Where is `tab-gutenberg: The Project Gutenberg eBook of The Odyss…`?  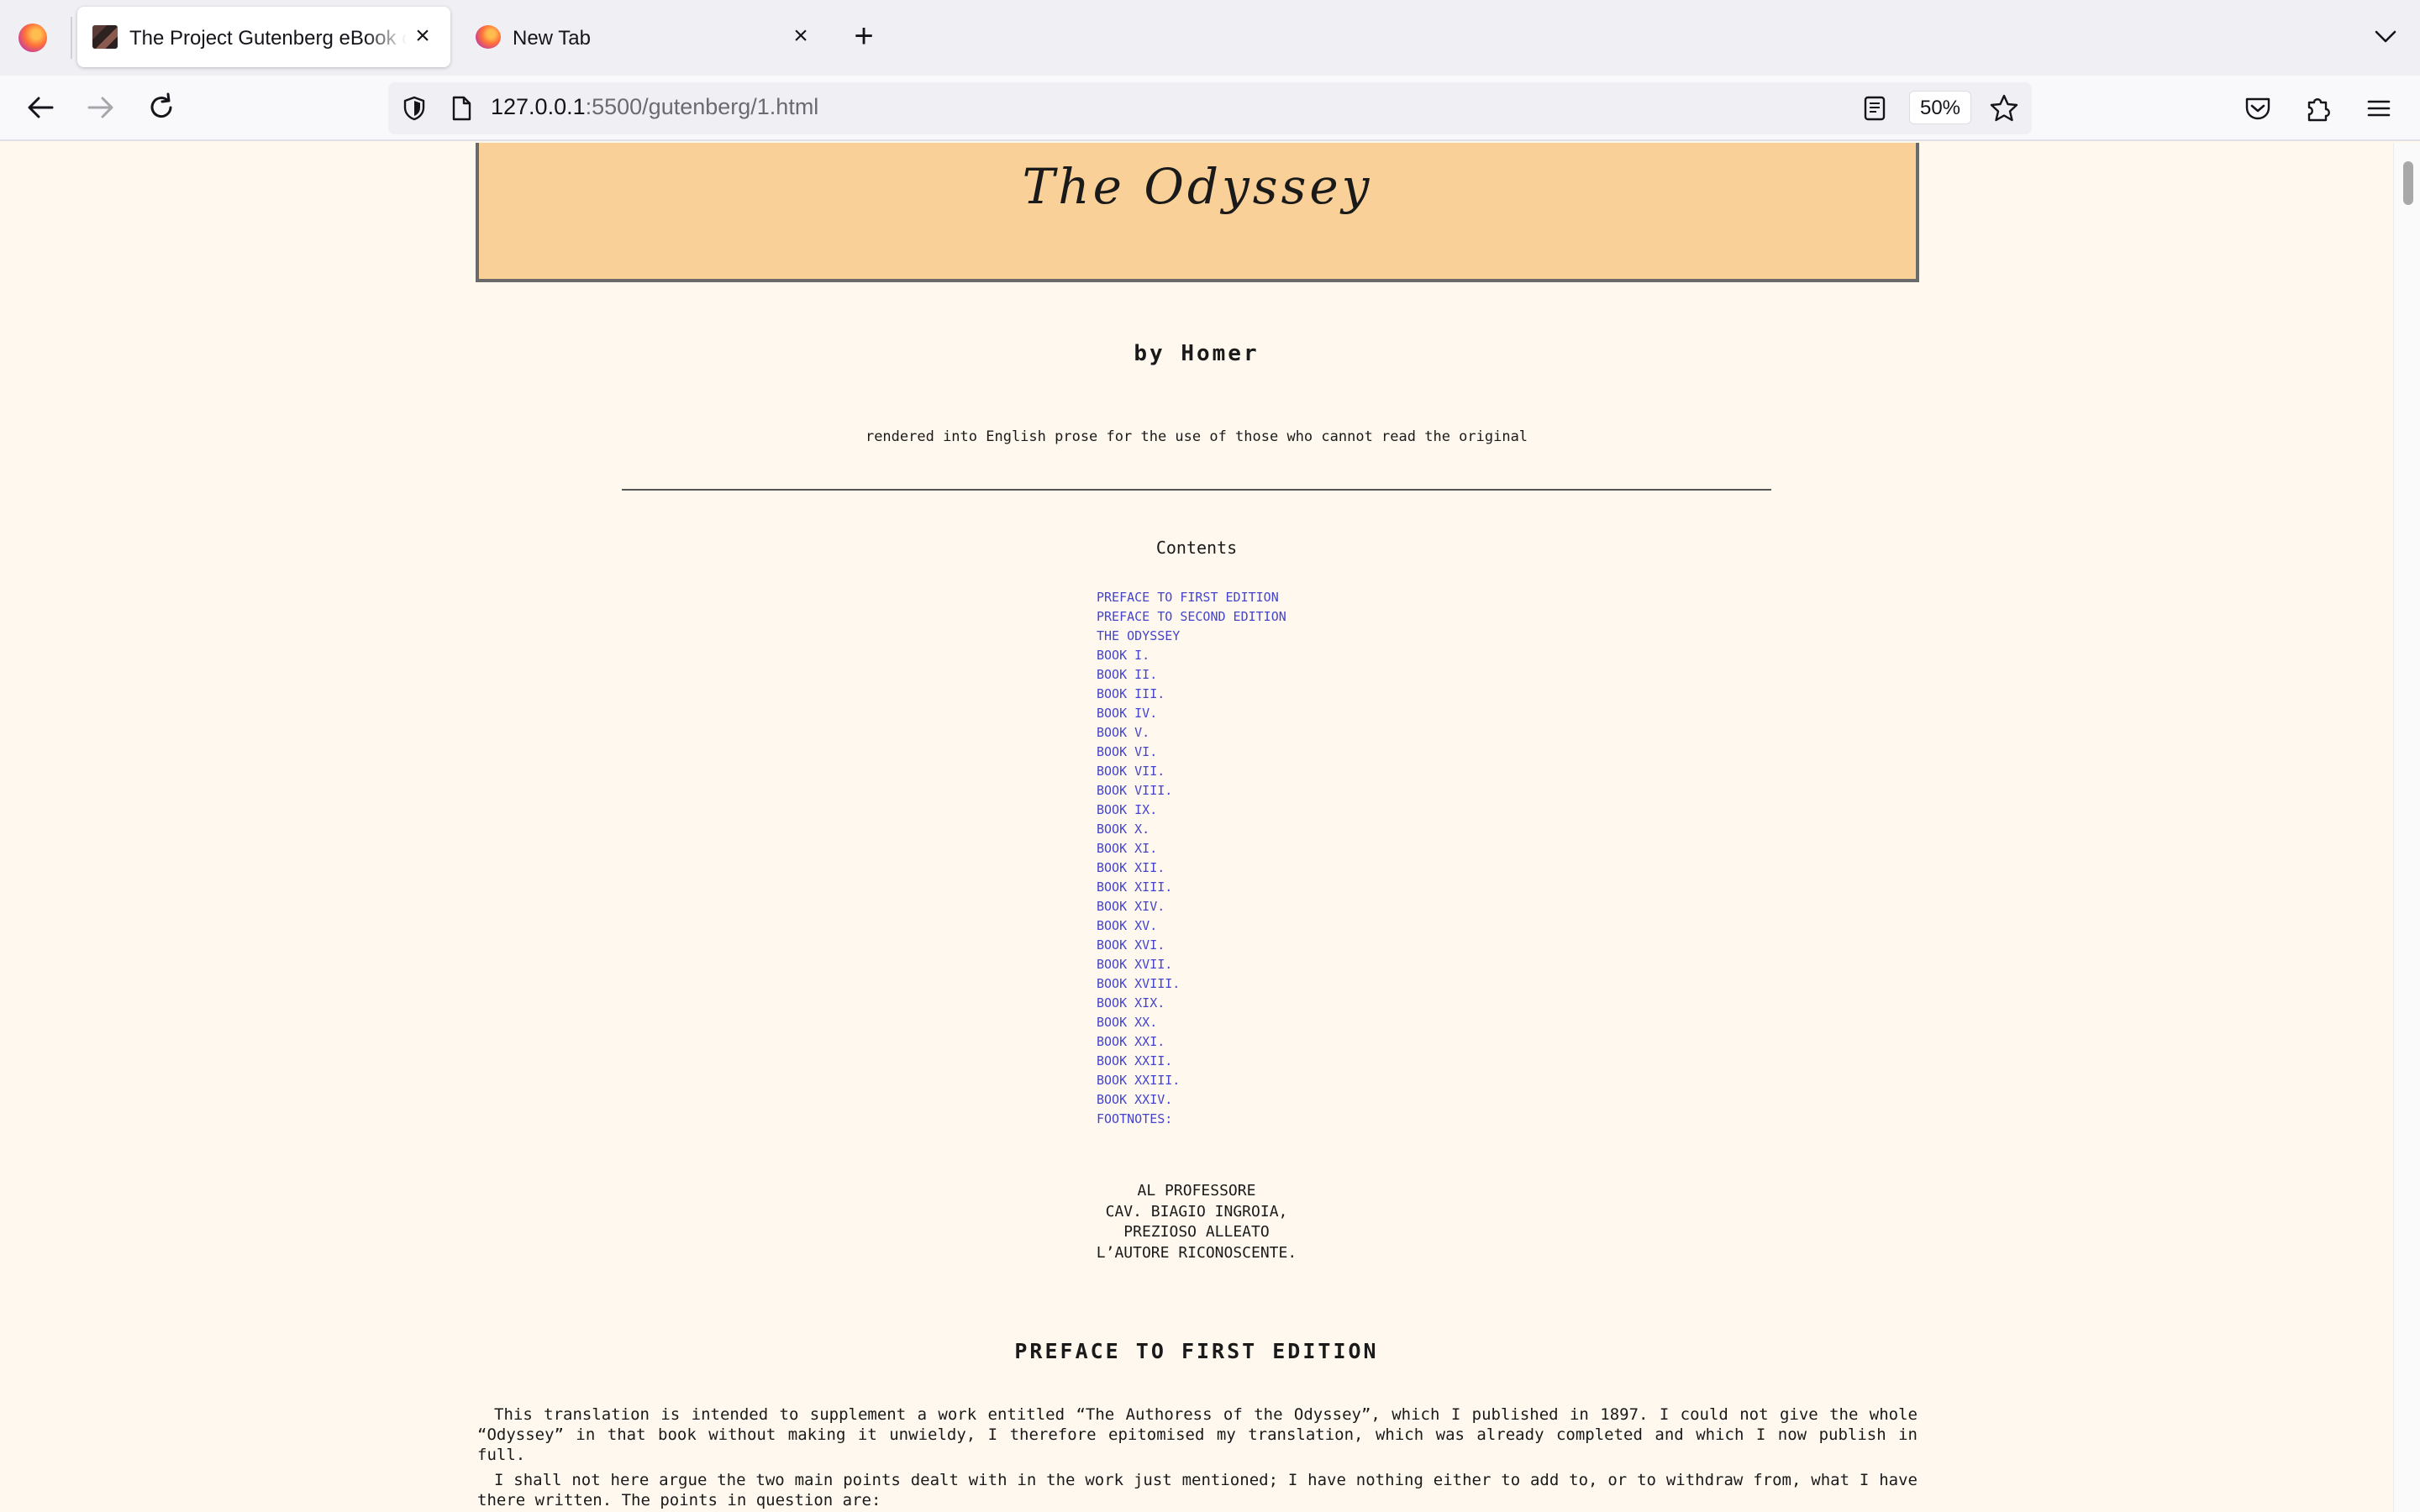
tab-gutenberg: The Project Gutenberg eBook of The Odyss… is located at coordinates (263, 37).